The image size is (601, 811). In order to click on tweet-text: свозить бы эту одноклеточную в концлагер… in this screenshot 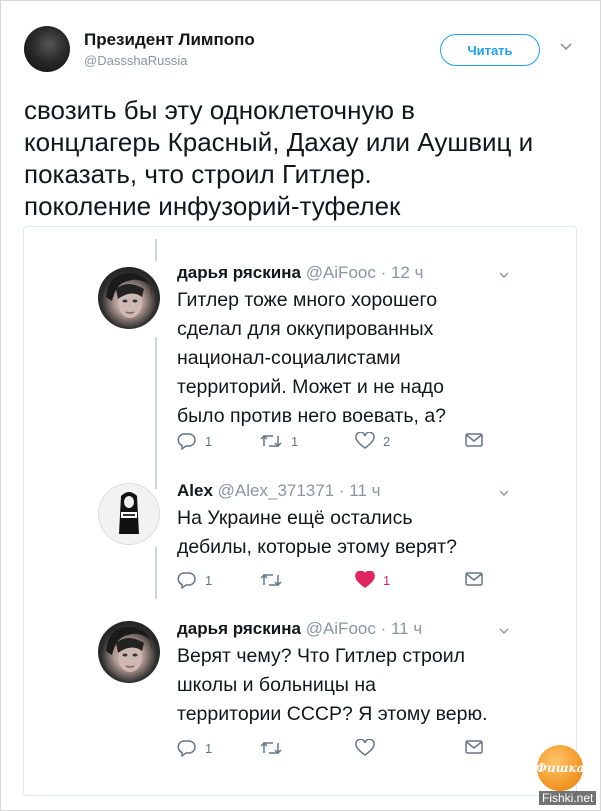, I will do `click(304, 158)`.